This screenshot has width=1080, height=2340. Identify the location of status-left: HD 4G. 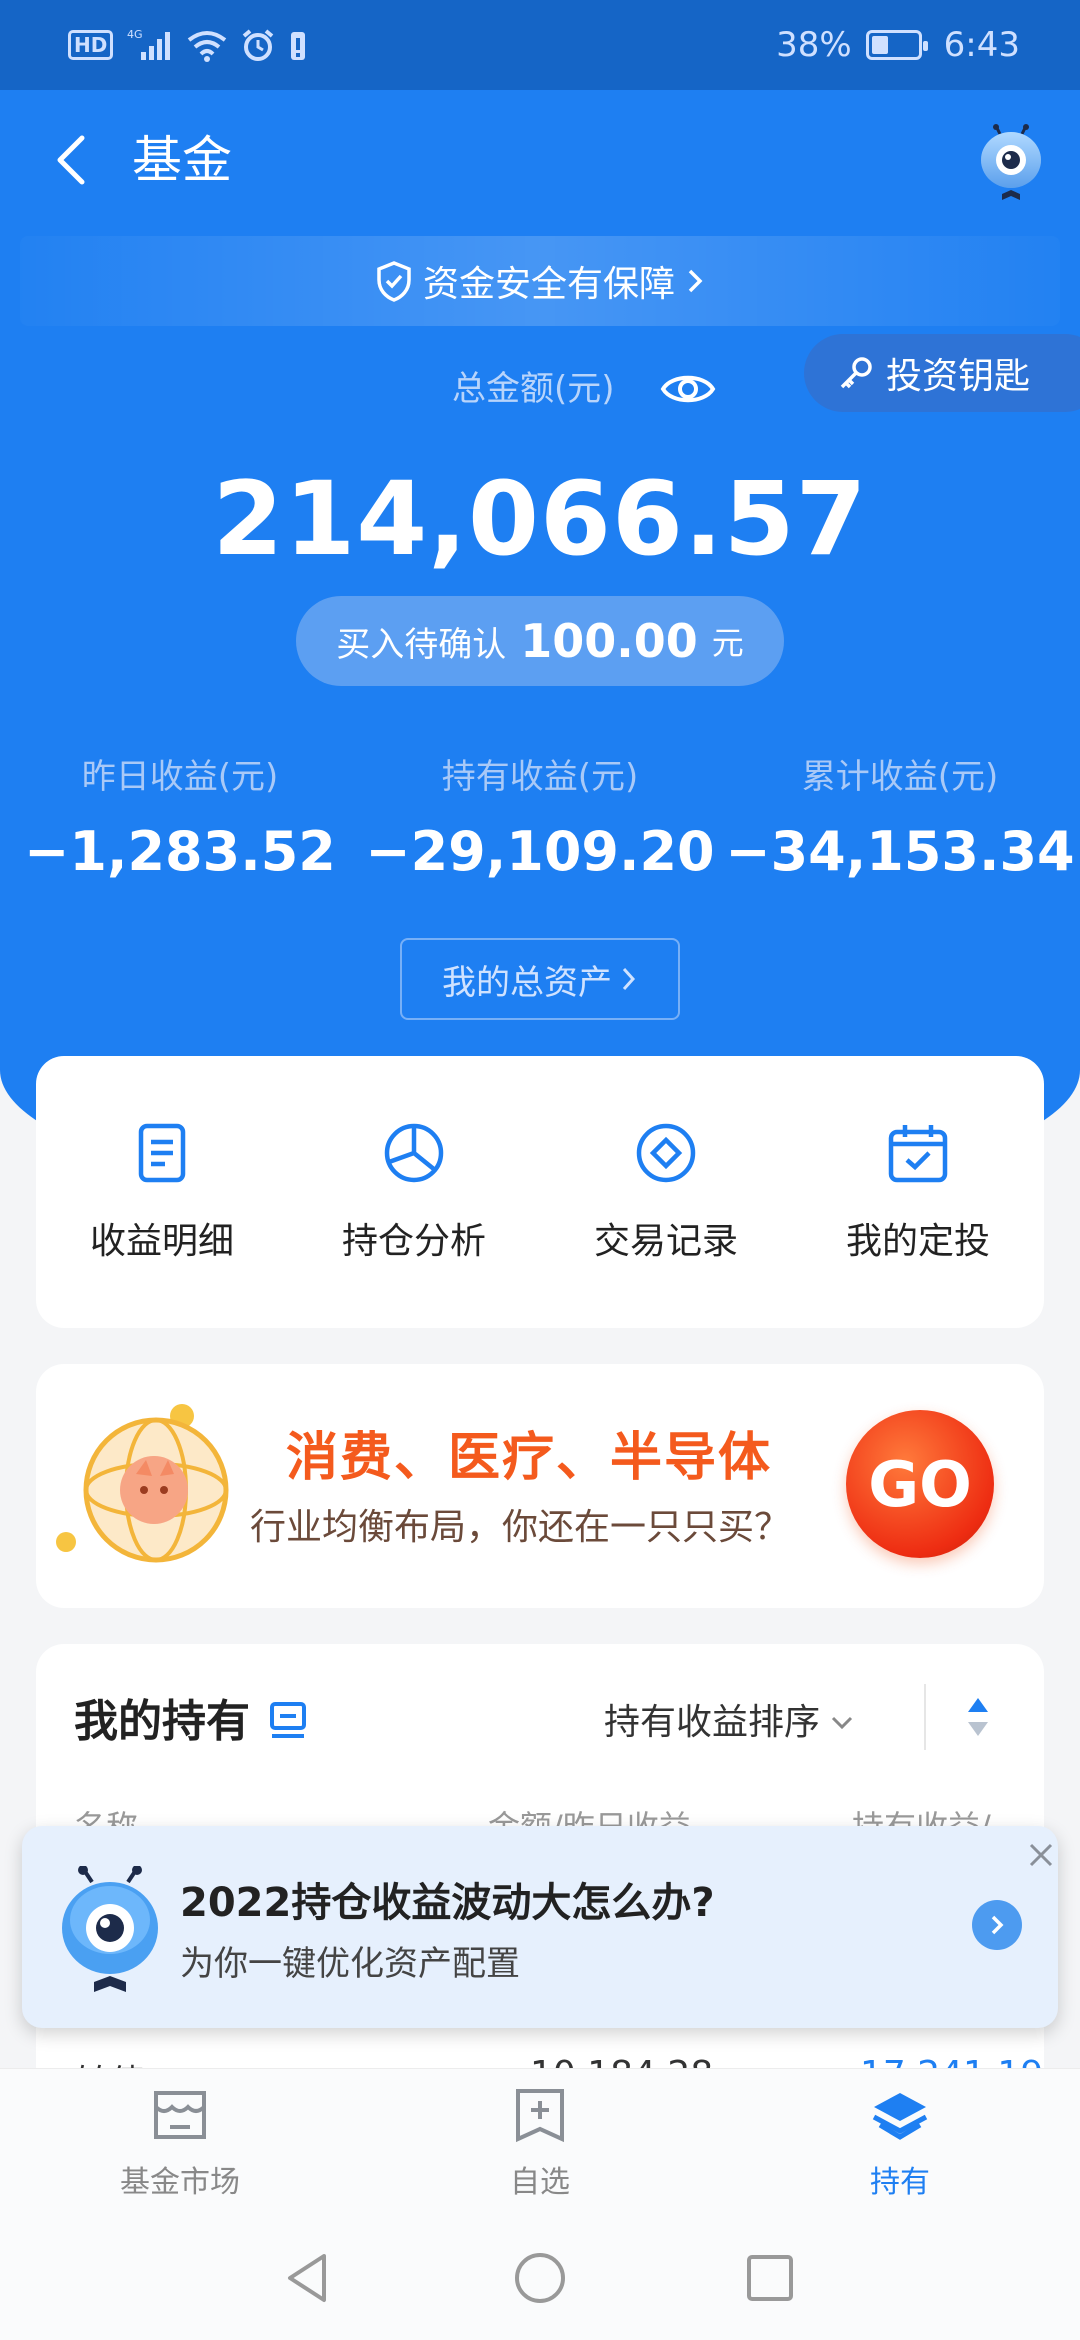
(187, 45).